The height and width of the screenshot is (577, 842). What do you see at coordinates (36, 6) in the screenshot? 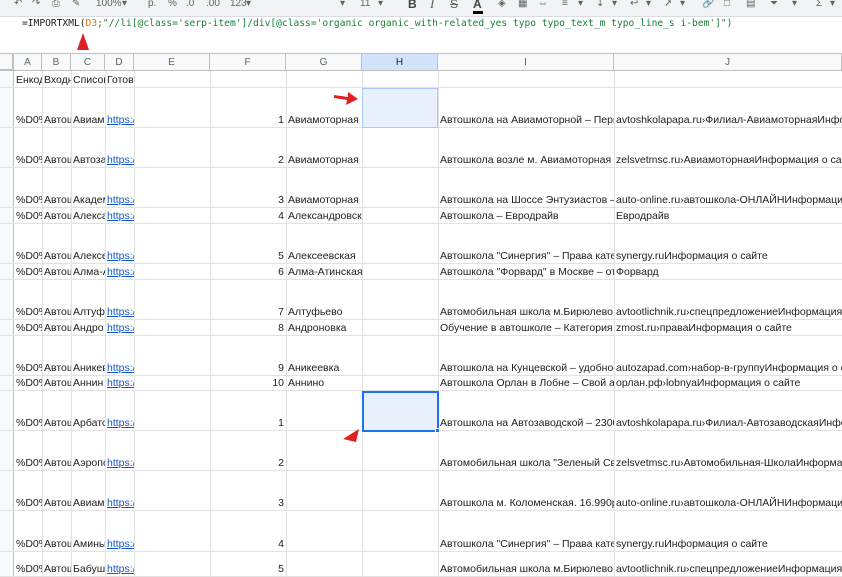
I see `redo-icon: ↷` at bounding box center [36, 6].